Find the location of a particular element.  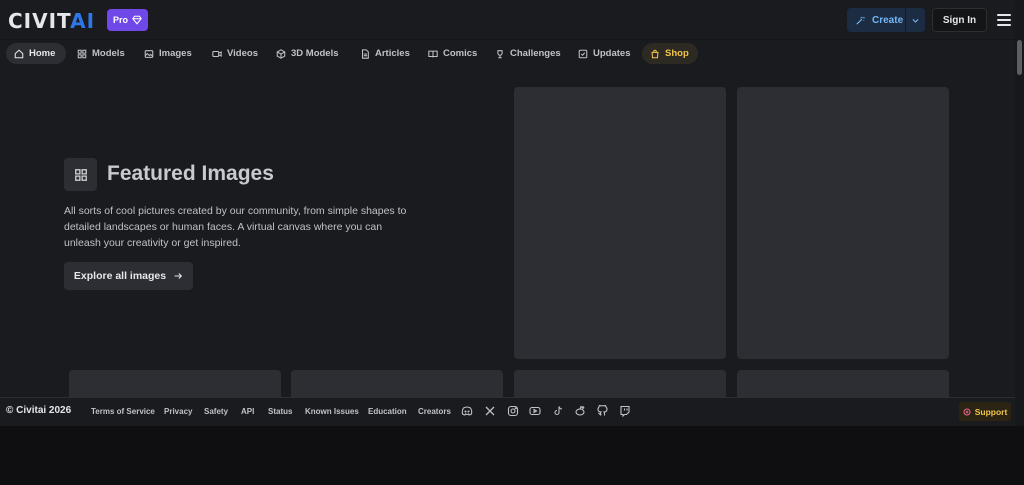

github-icon is located at coordinates (603, 411).